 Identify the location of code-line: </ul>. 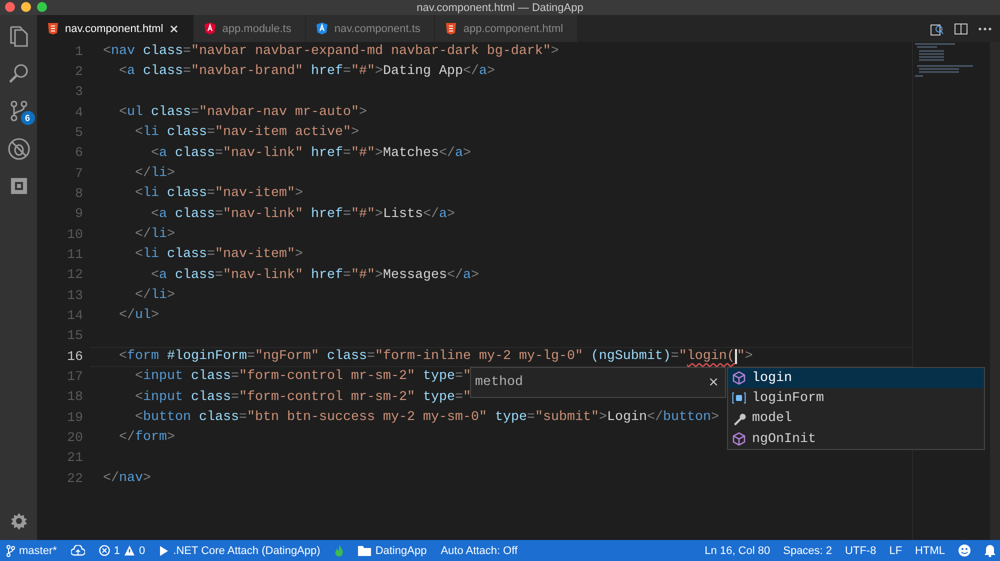
(131, 316).